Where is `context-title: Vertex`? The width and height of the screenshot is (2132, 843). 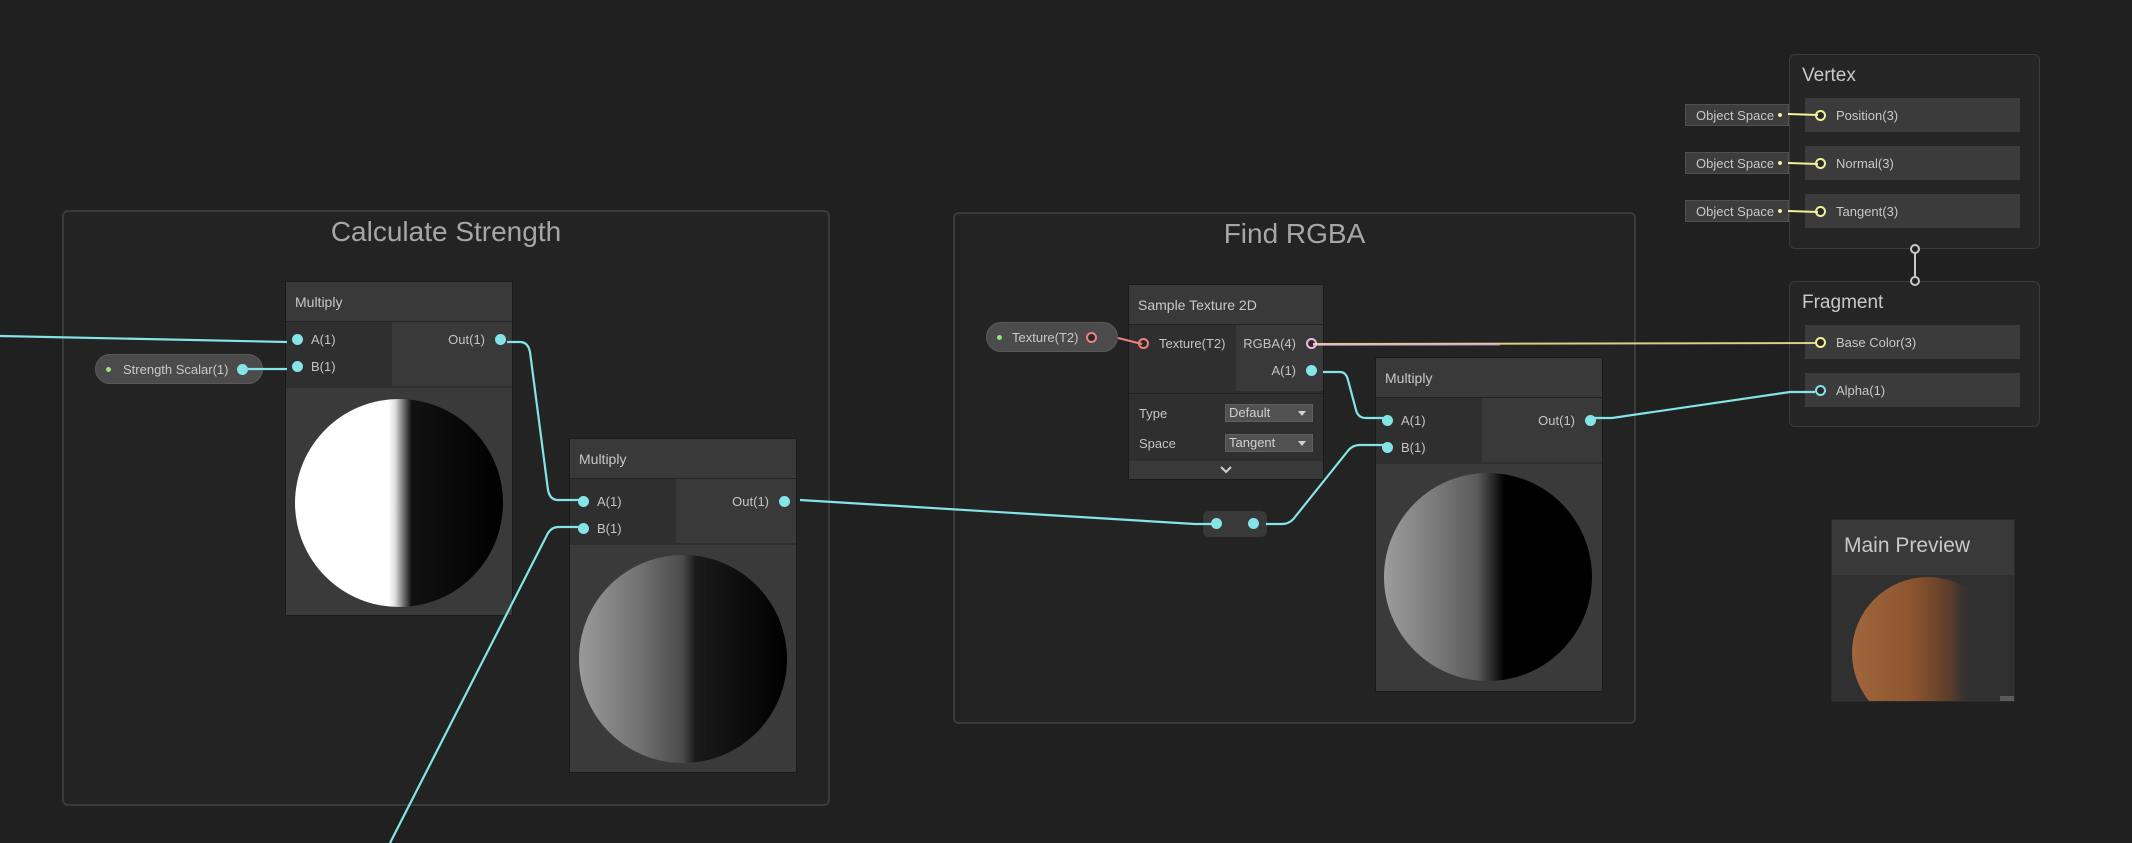
context-title: Vertex is located at coordinates (1829, 75).